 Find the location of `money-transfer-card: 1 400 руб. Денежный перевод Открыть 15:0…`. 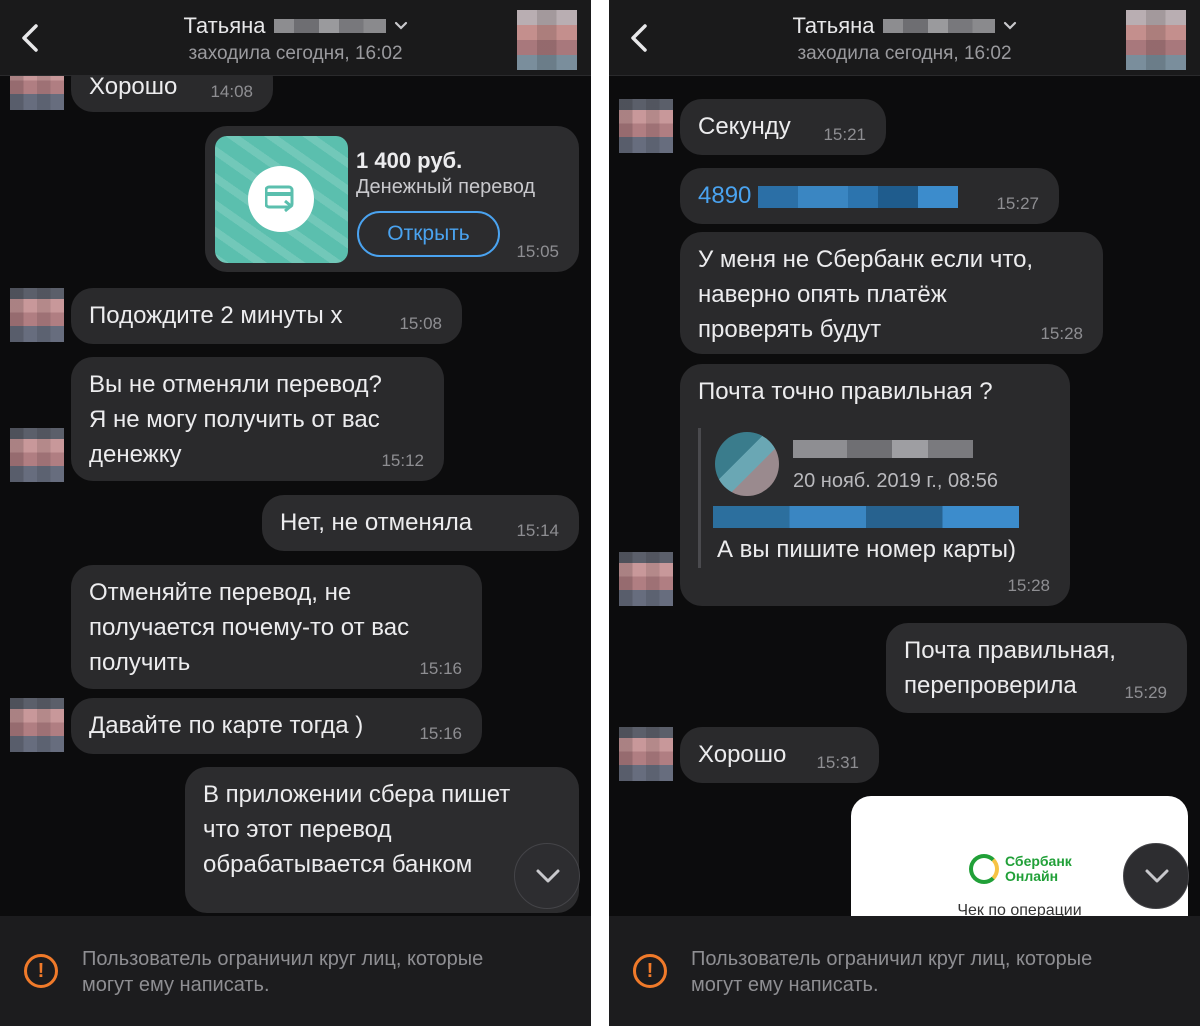

money-transfer-card: 1 400 руб. Денежный перевод Открыть 15:0… is located at coordinates (392, 199).